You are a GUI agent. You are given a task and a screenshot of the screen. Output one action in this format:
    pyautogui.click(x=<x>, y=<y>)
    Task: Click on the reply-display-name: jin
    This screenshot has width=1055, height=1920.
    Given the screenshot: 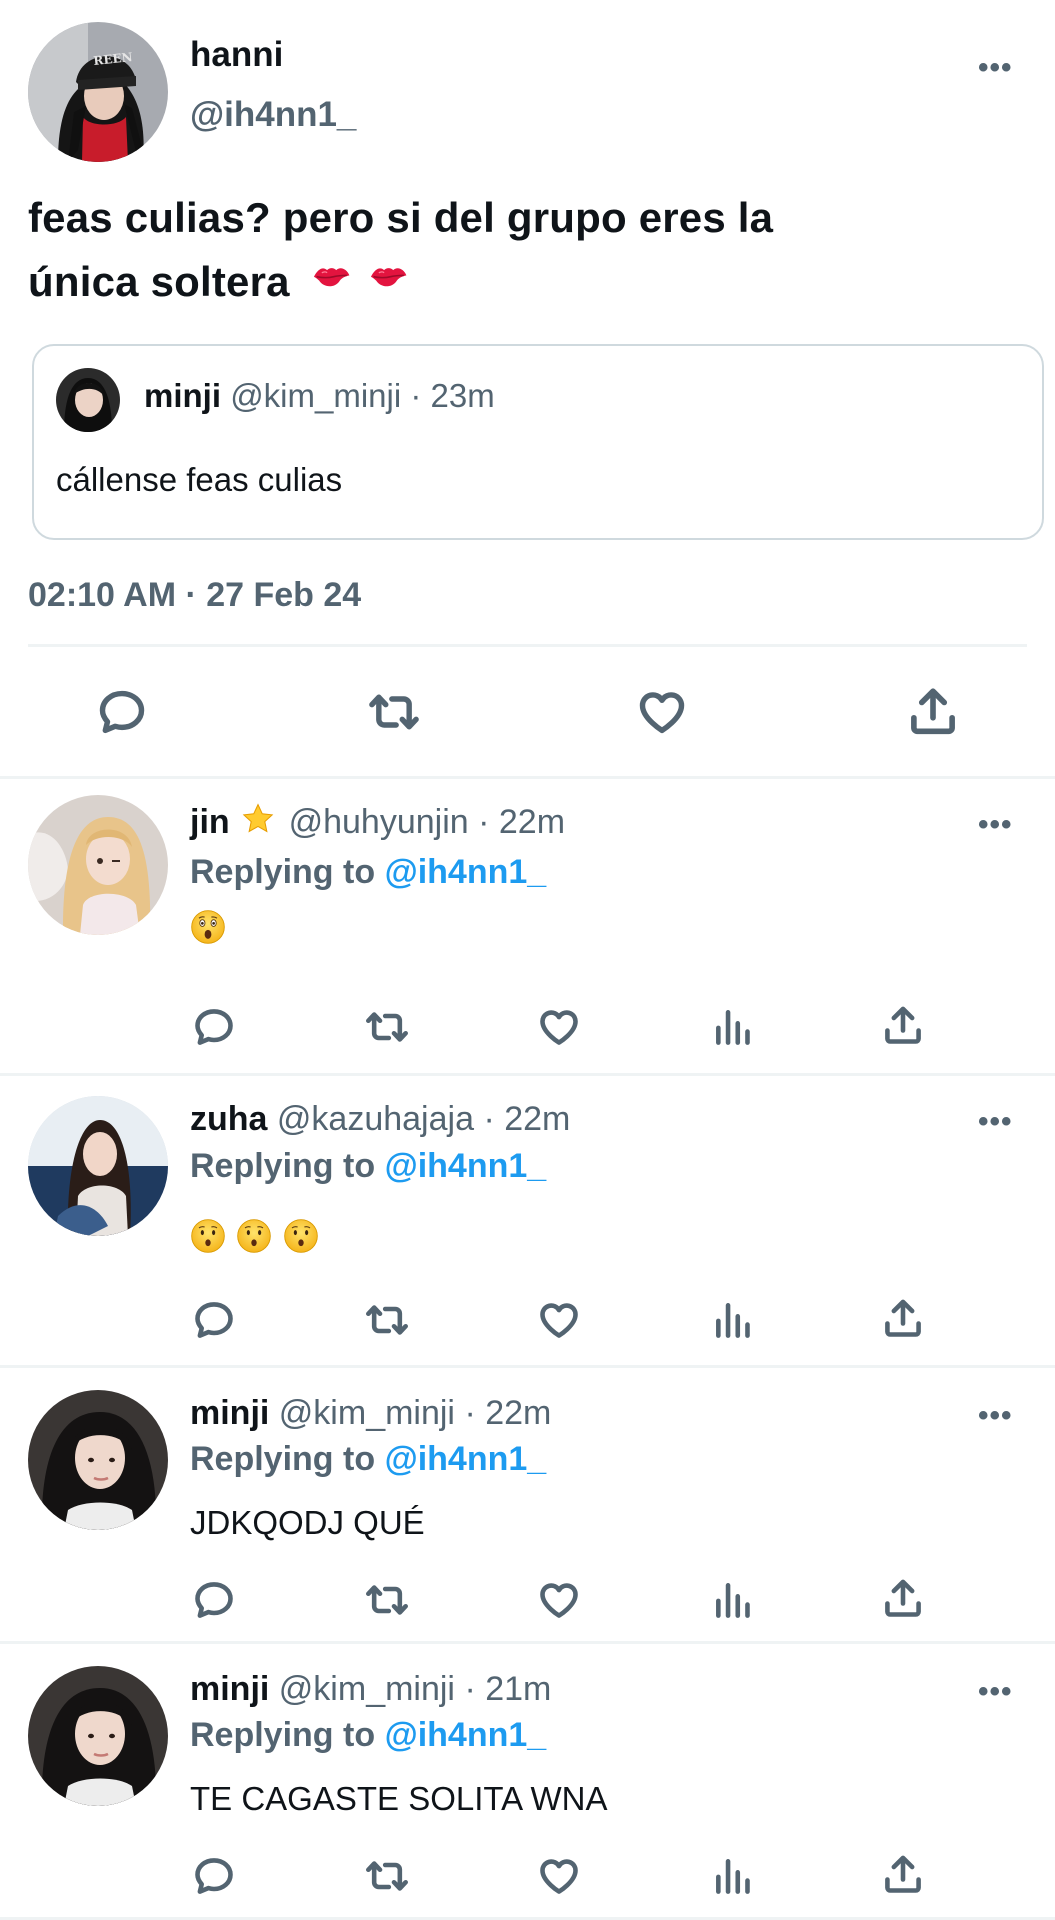 What is the action you would take?
    pyautogui.click(x=210, y=822)
    